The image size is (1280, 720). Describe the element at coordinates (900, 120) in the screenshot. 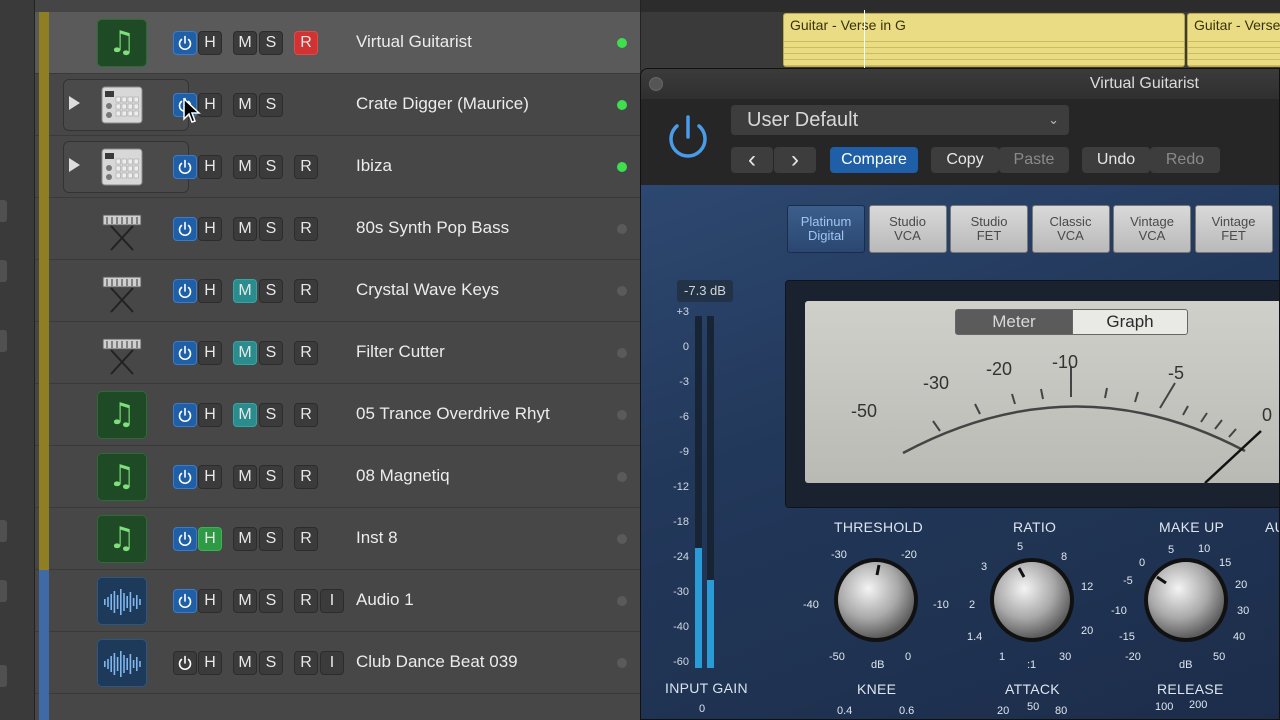

I see `preset-menu: User Default ⌄` at that location.